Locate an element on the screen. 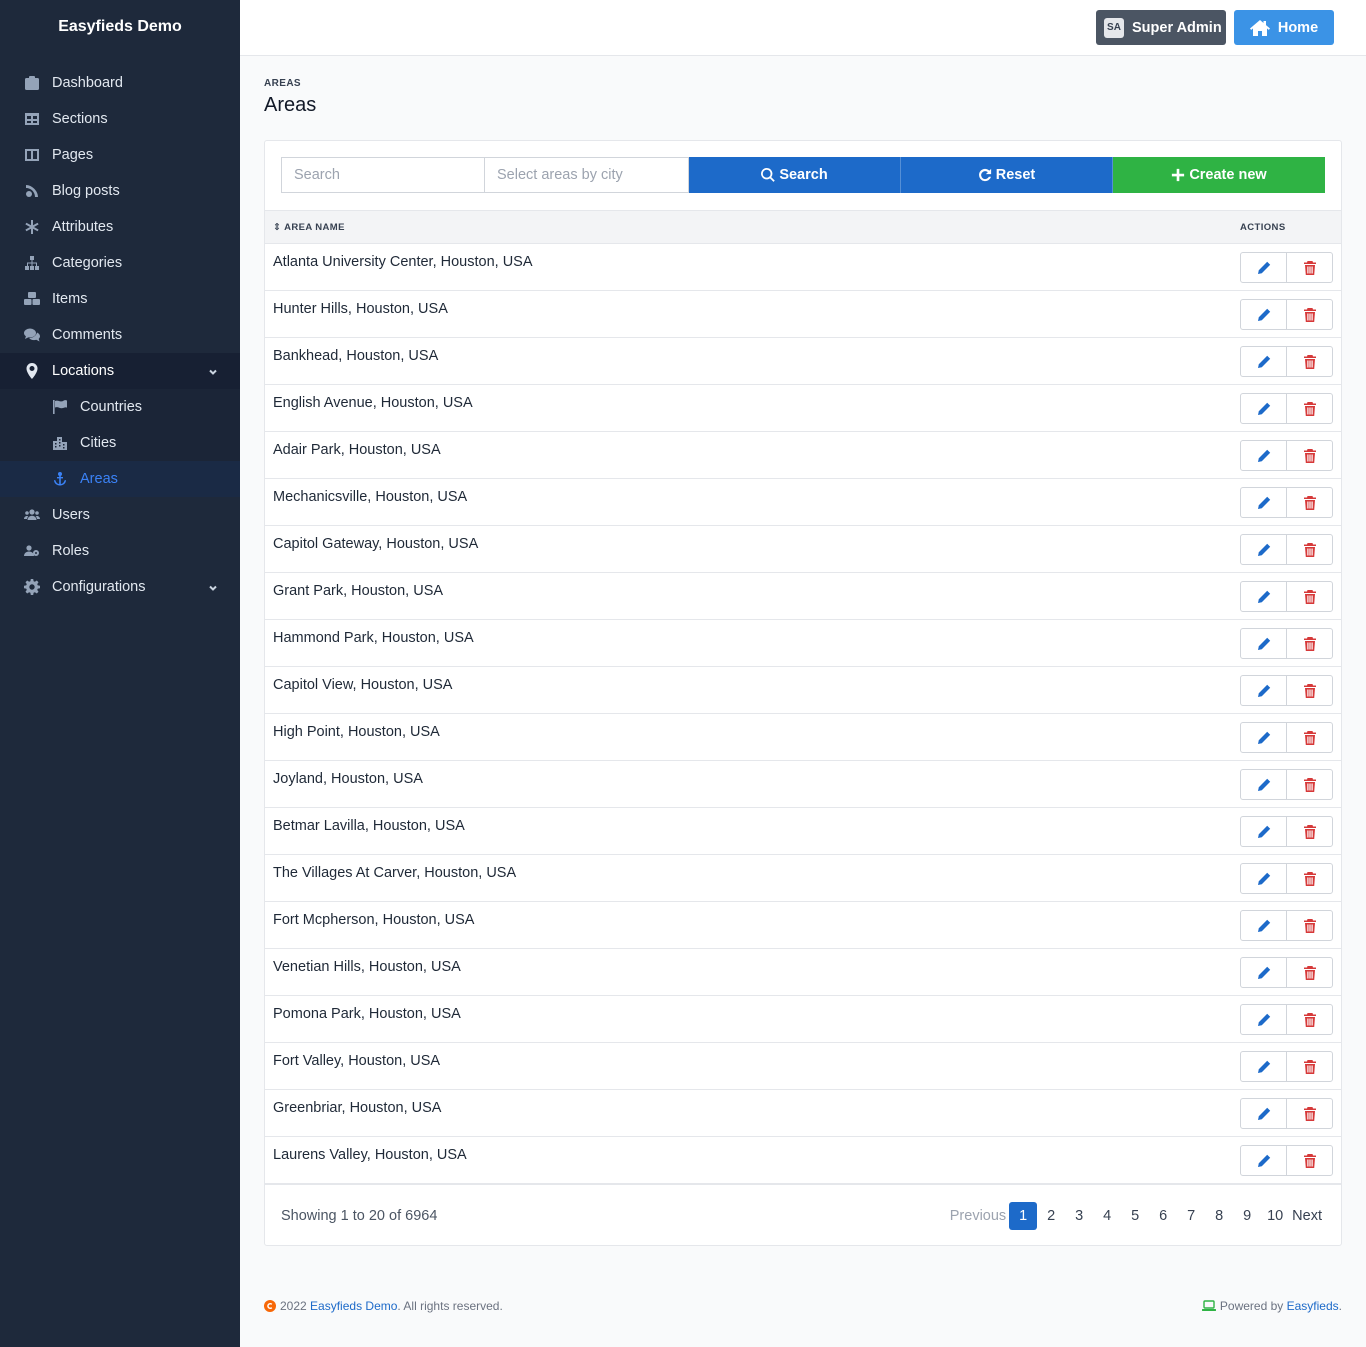 The height and width of the screenshot is (1347, 1366). page-button-4: 4 is located at coordinates (1107, 1216).